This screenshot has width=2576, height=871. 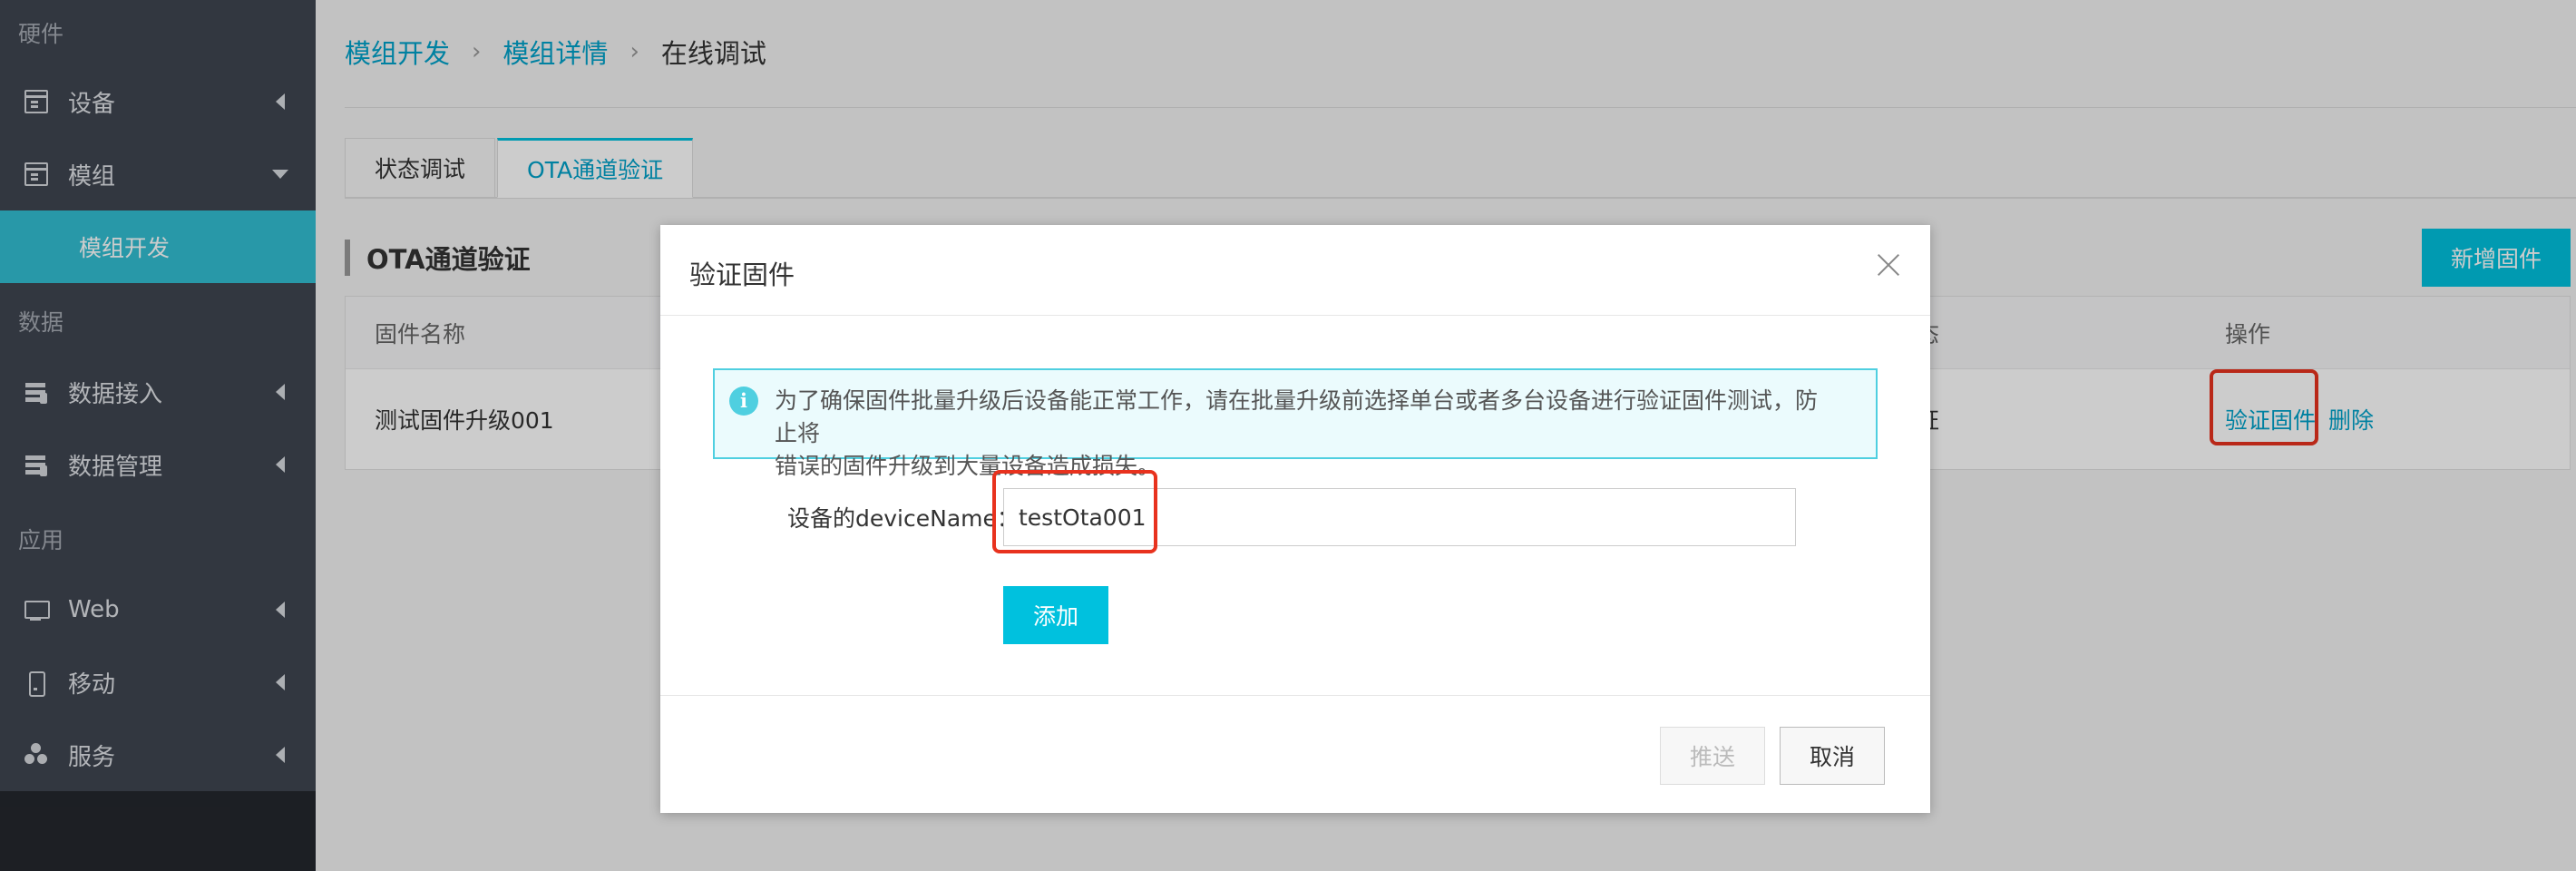 What do you see at coordinates (1712, 756) in the screenshot?
I see `push-button: 推送` at bounding box center [1712, 756].